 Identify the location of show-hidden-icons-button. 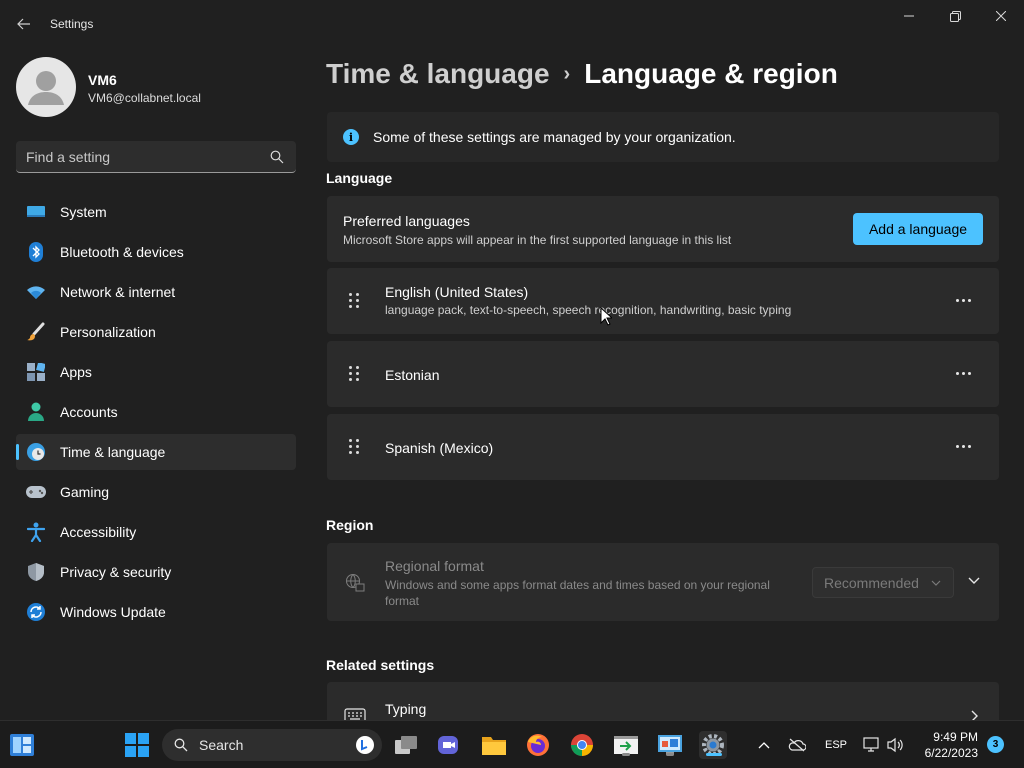
(764, 745).